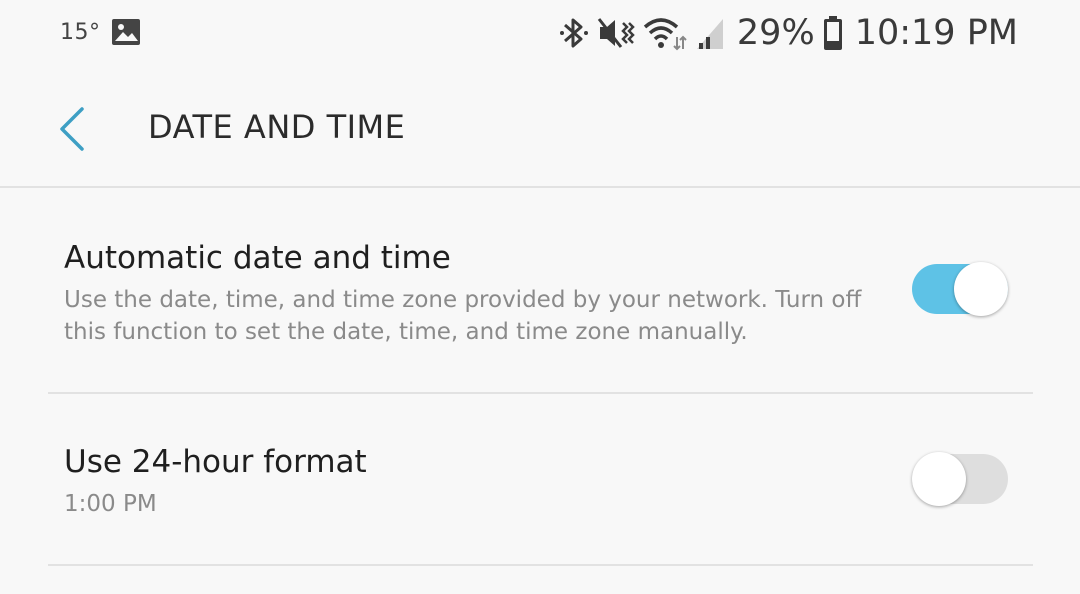 The width and height of the screenshot is (1080, 594). What do you see at coordinates (775, 32) in the screenshot?
I see `battery-percent-text: 29%` at bounding box center [775, 32].